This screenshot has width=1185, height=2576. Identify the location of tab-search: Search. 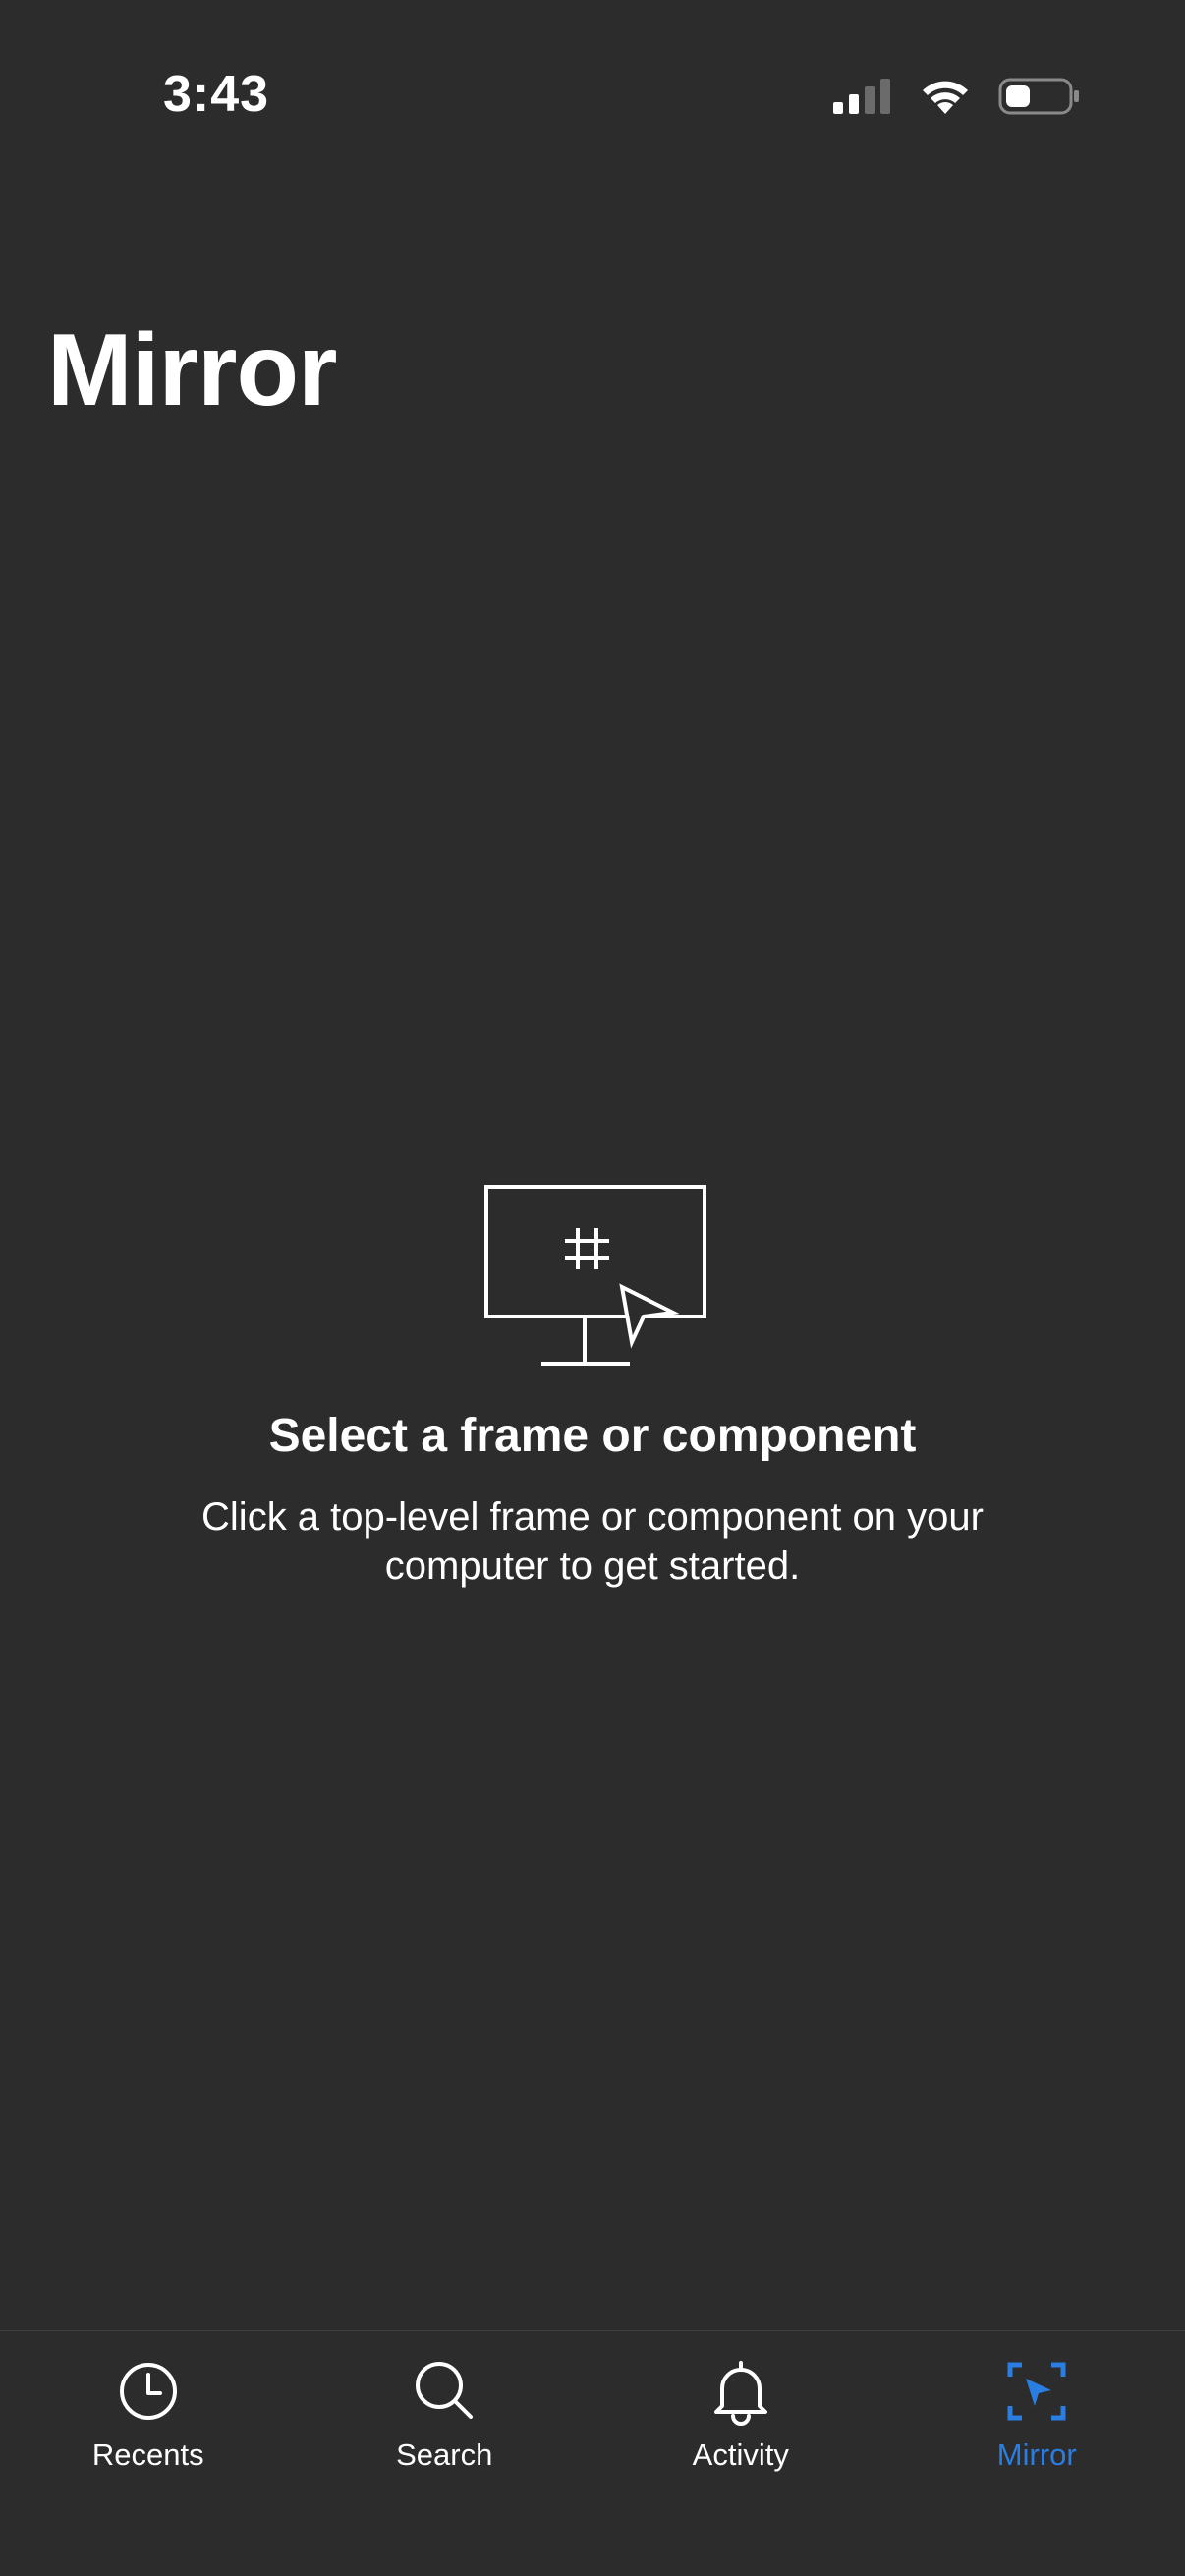
(445, 2453).